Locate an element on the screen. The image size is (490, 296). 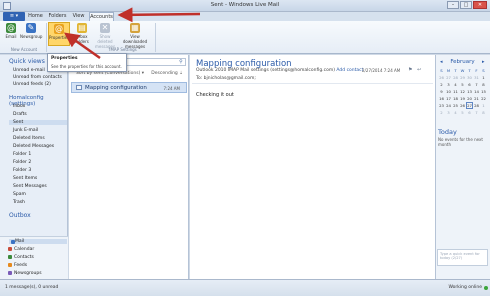
calendar-day: 15 is located at coordinates (483, 91).